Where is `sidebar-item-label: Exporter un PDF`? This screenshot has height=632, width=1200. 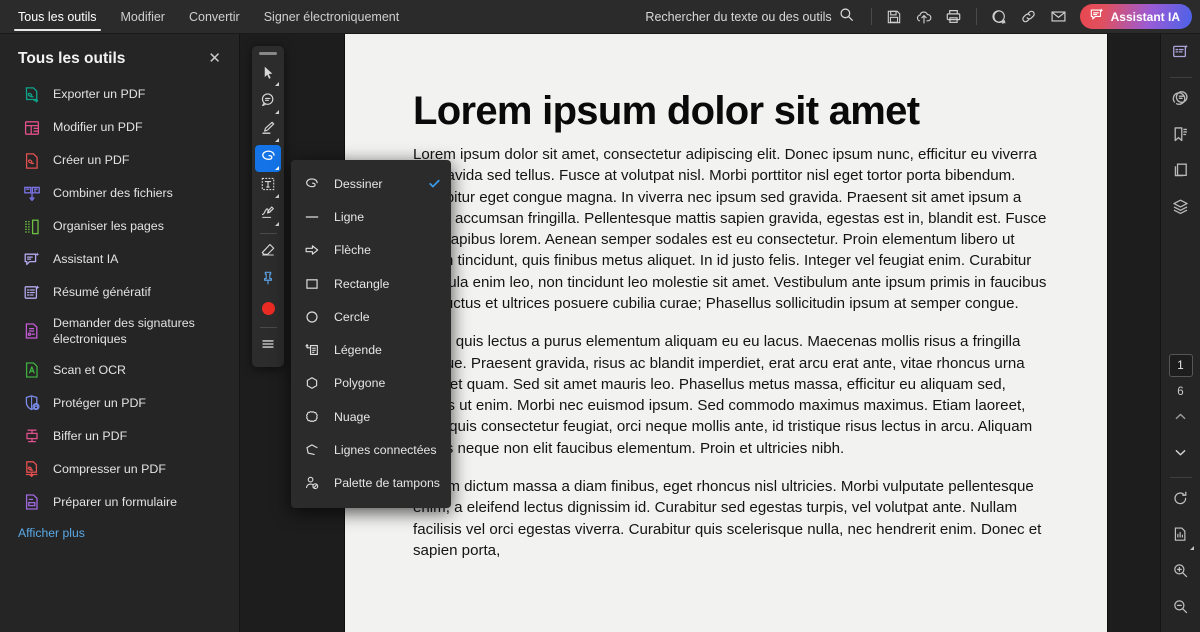 sidebar-item-label: Exporter un PDF is located at coordinates (99, 94).